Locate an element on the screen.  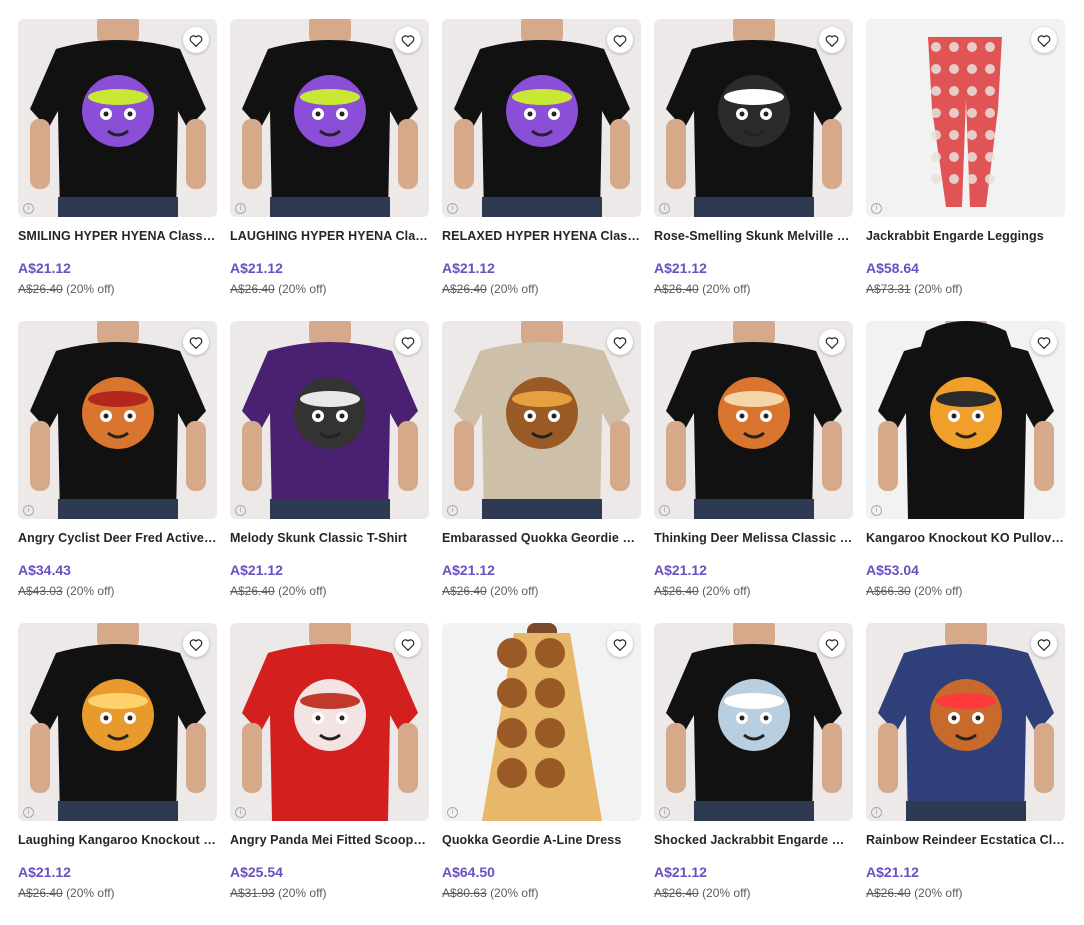
product-title: Thinking Deer Melissa Classic T-Shirt is located at coordinates (753, 538).